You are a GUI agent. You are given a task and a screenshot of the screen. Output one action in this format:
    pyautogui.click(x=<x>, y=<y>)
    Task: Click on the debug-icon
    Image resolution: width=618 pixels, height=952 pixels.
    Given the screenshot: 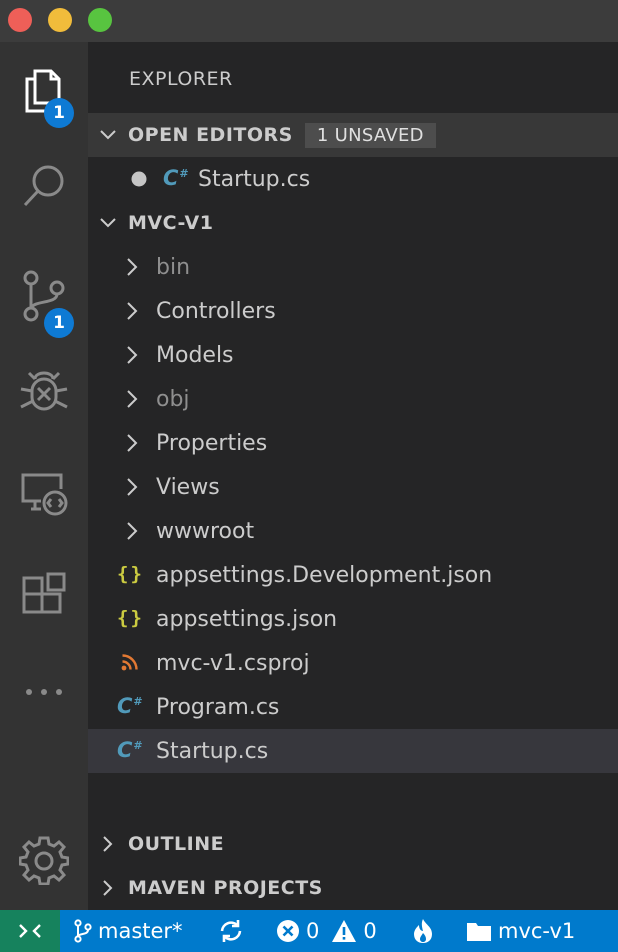 What is the action you would take?
    pyautogui.click(x=44, y=392)
    